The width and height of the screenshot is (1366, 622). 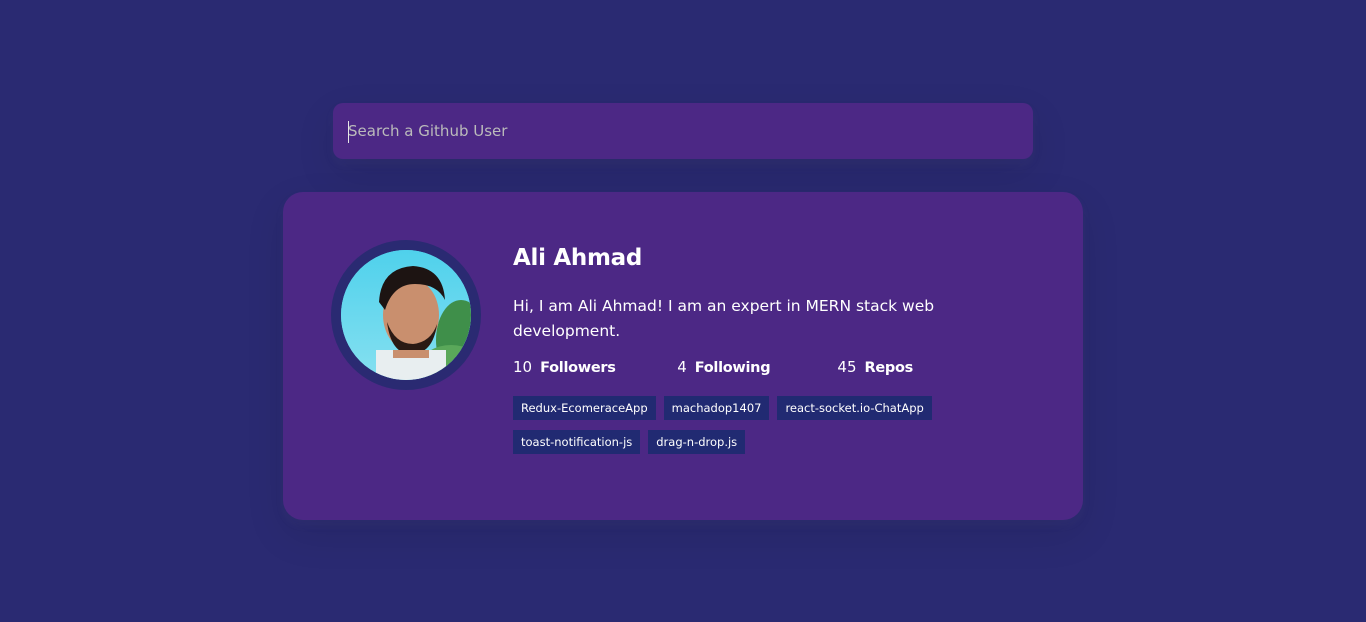 I want to click on repos-label: Repos, so click(x=889, y=368).